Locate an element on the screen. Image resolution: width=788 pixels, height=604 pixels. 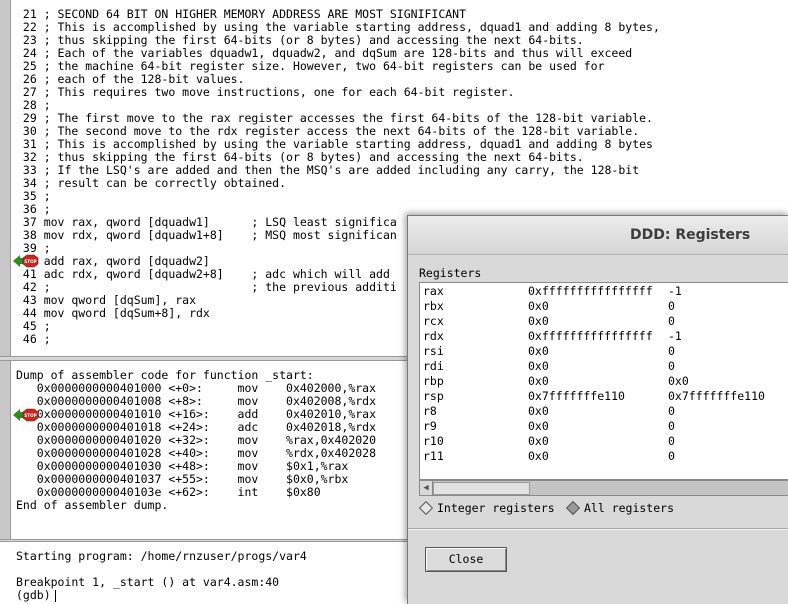
register-row: rbp 0x0 0x0 is located at coordinates (604, 381).